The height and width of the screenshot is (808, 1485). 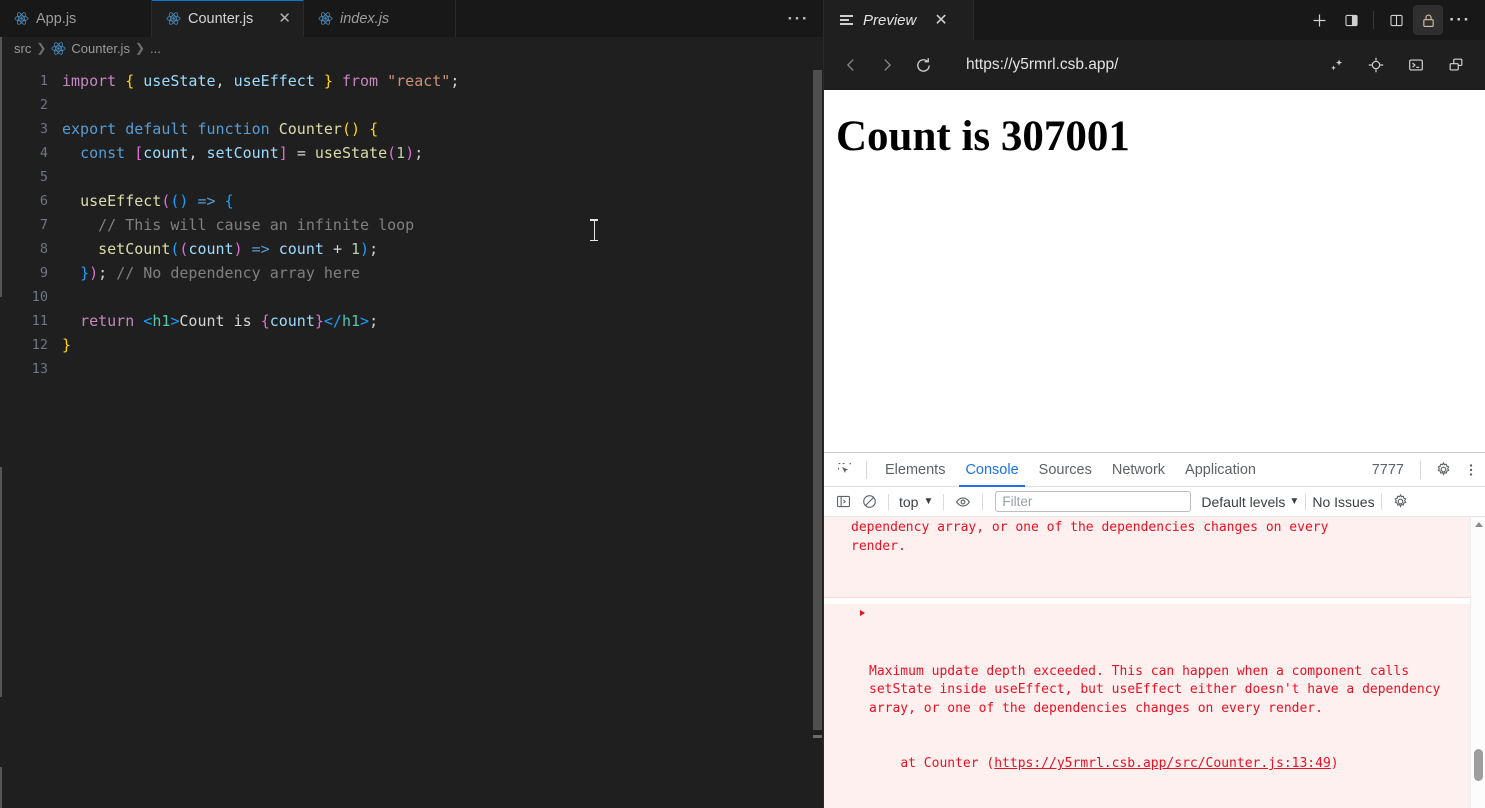 I want to click on preview-tab-label: Preview, so click(x=890, y=20).